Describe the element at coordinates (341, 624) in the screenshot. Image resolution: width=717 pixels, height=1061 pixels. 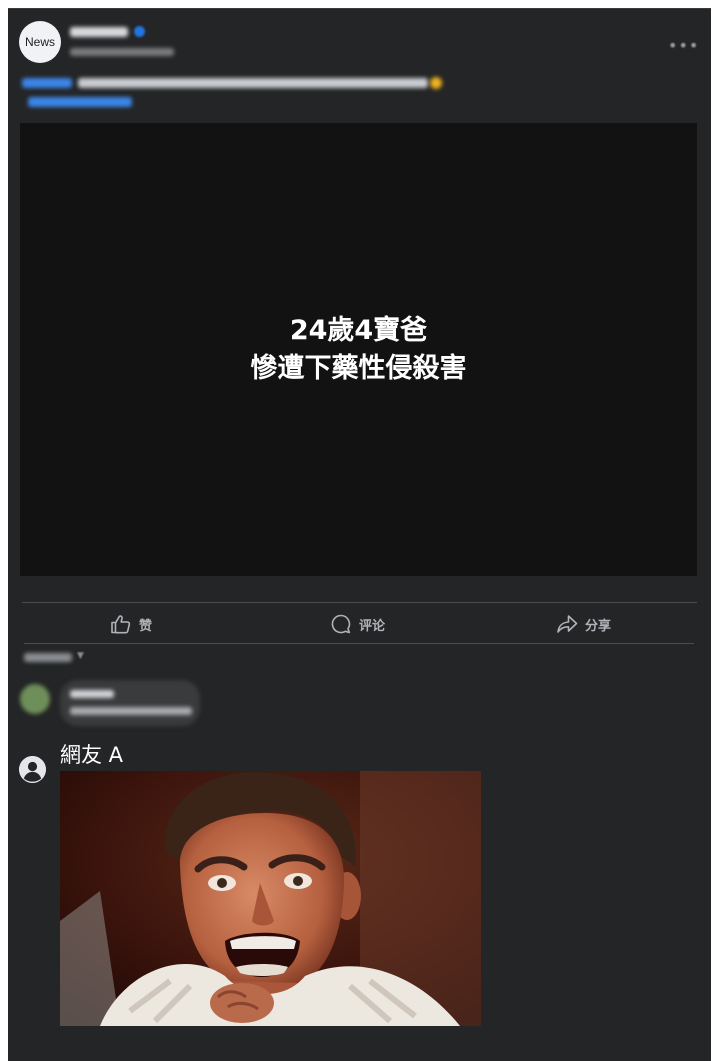
I see `comment-bubble-icon` at that location.